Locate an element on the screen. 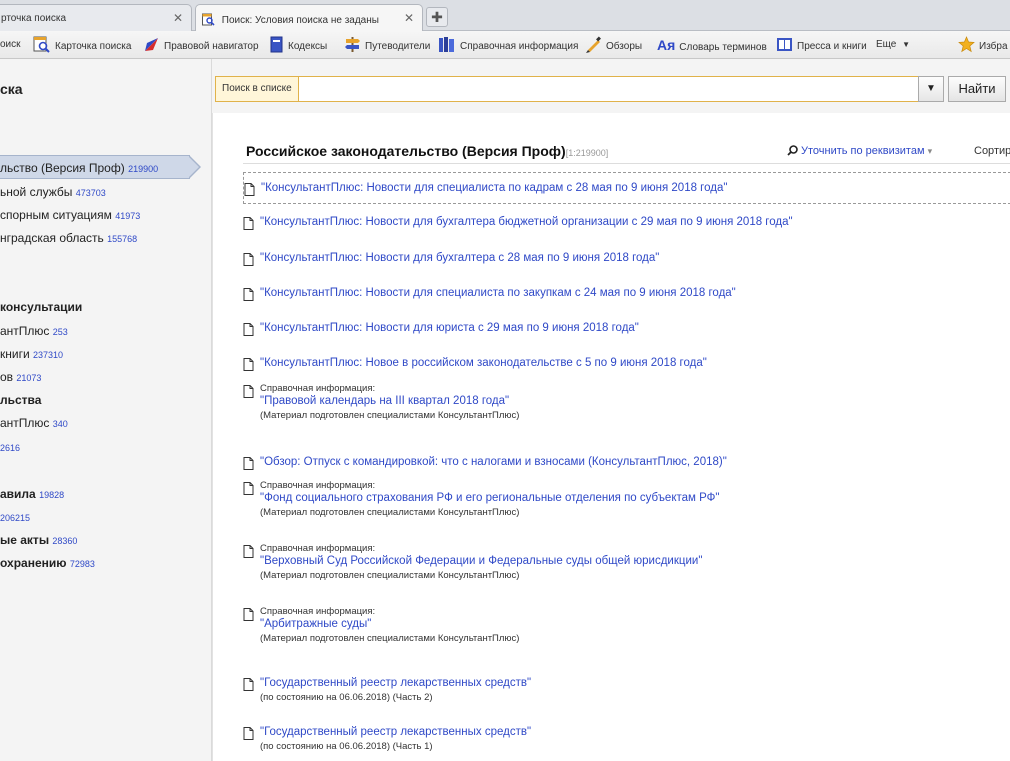 Image resolution: width=1010 pixels, height=761 pixels. tab-search-results: Поиск: Условия поиска не заданы ✕ is located at coordinates (309, 18).